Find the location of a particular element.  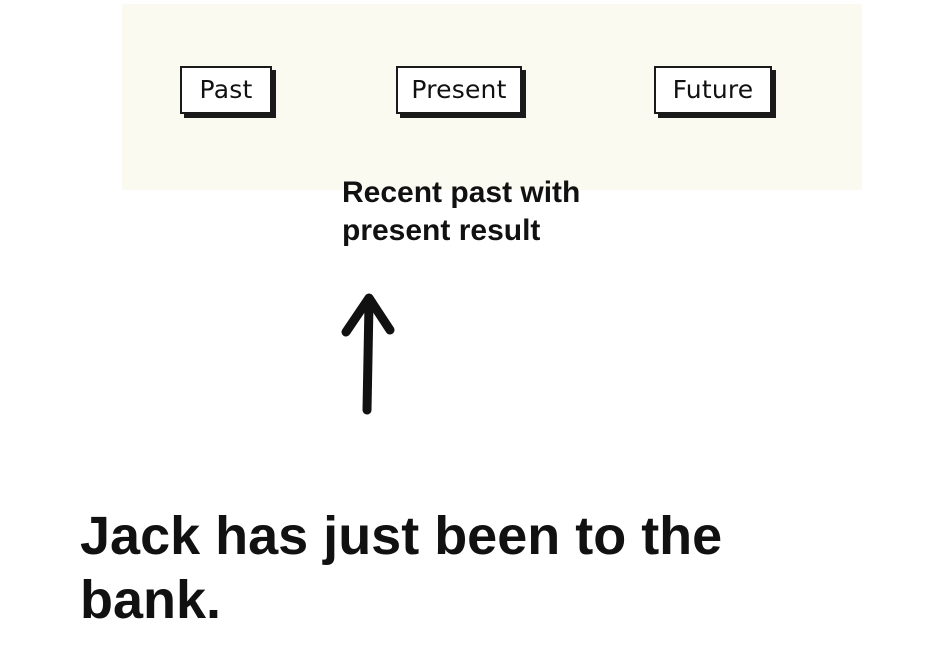

tense-box-past: Past is located at coordinates (226, 90).